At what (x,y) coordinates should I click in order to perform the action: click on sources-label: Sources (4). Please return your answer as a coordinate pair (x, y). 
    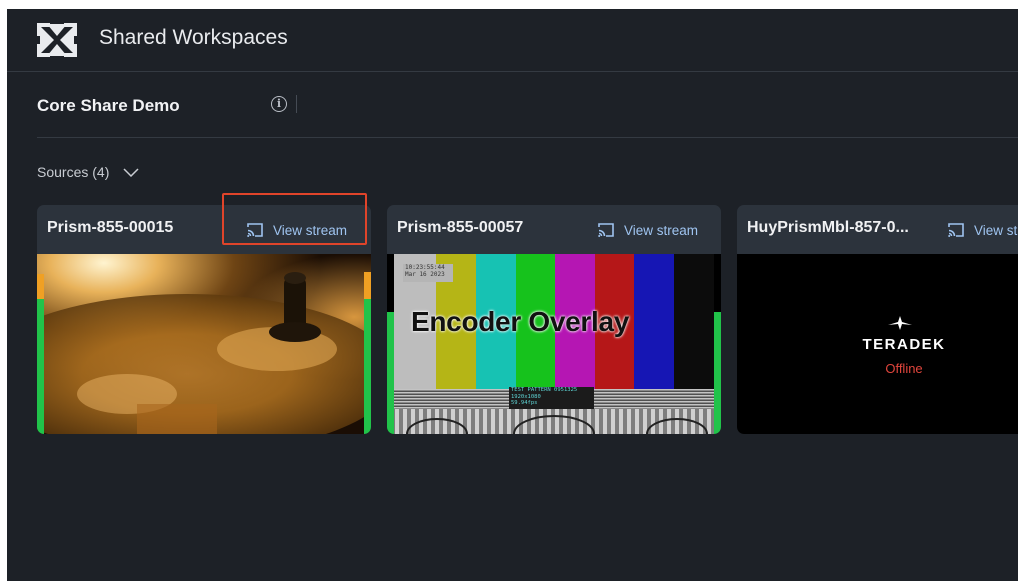
    Looking at the image, I should click on (73, 172).